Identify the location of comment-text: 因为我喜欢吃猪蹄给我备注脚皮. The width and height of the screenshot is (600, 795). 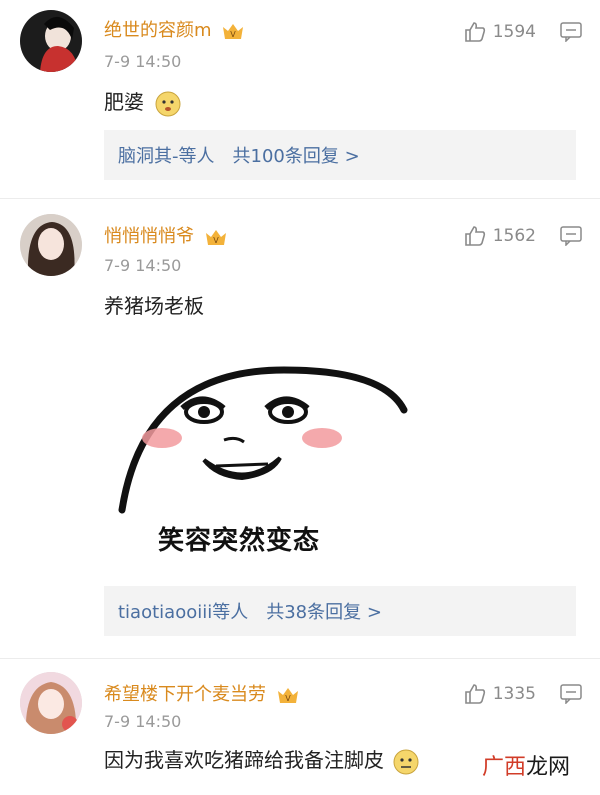
(262, 760).